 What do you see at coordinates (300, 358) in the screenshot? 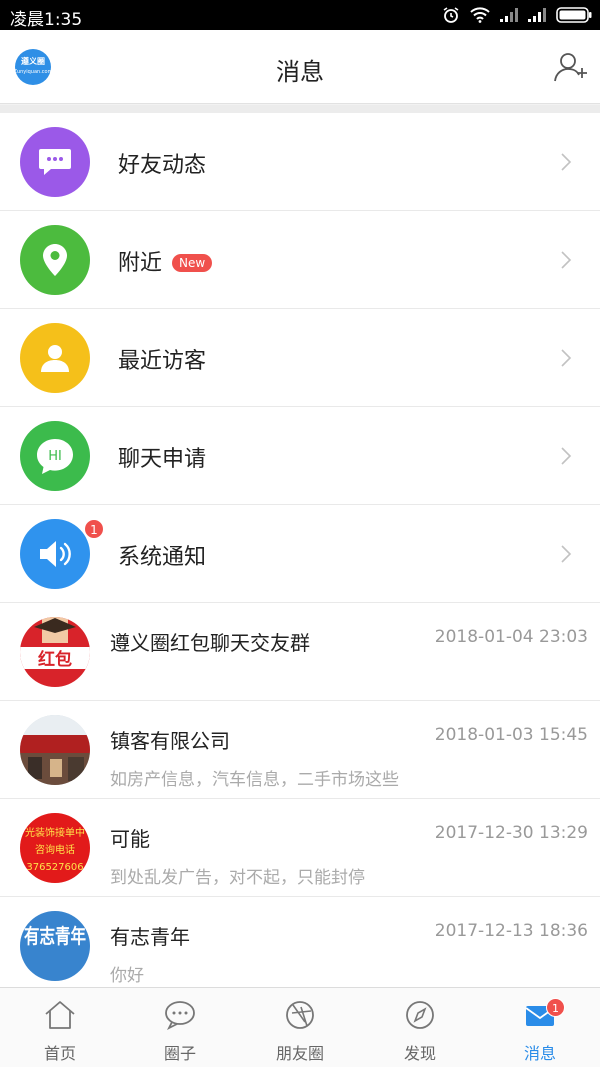
I see `menu-item-recent-visitors: 最近访客` at bounding box center [300, 358].